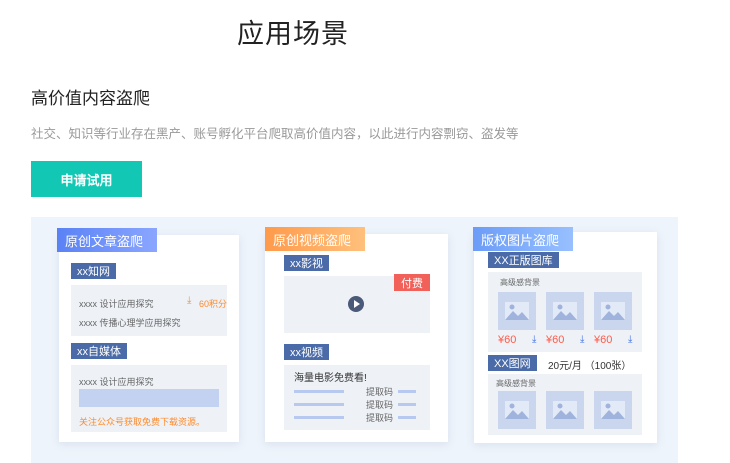  I want to click on page-title: 应用场景, so click(293, 34).